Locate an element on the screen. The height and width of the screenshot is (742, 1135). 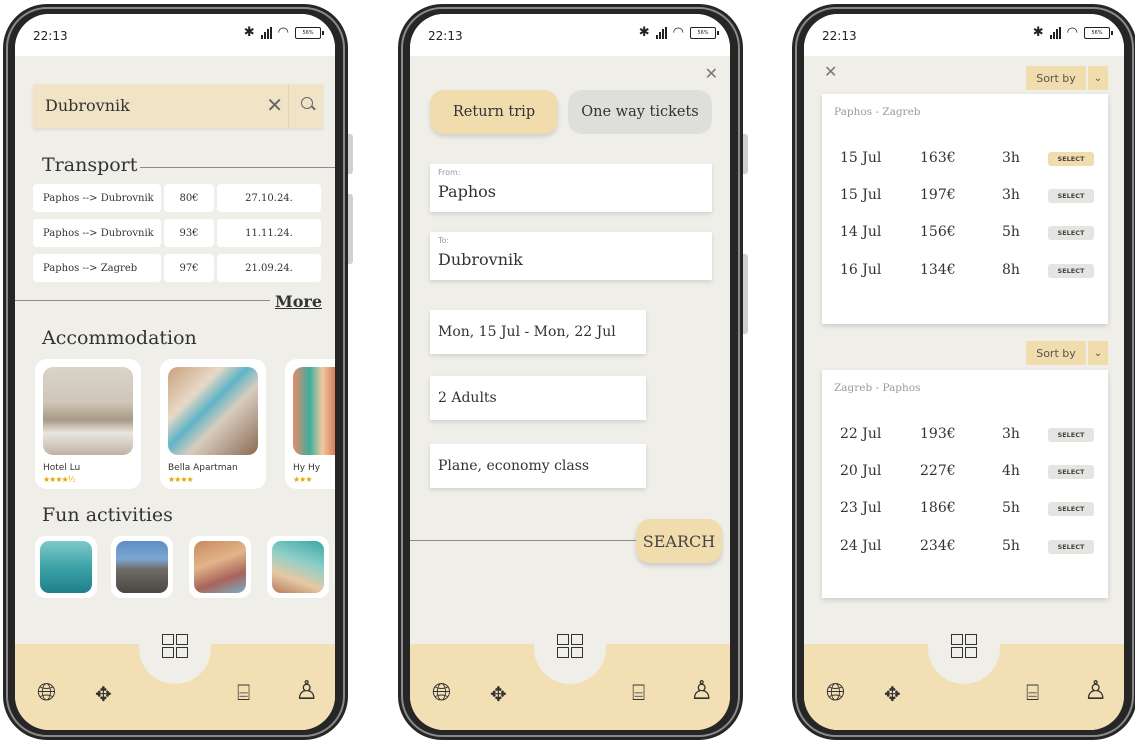
one-way-tab: One way tickets is located at coordinates (640, 112).